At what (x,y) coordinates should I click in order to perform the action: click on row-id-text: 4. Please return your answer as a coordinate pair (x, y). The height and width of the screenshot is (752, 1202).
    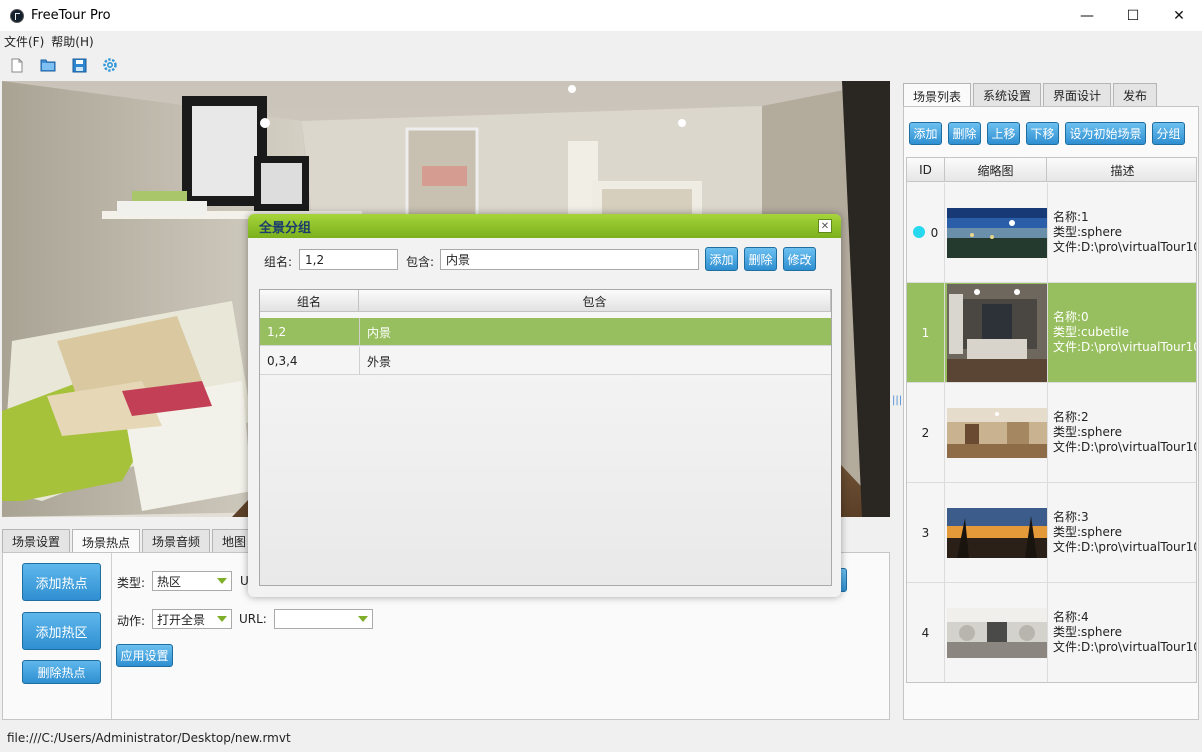
    Looking at the image, I should click on (925, 633).